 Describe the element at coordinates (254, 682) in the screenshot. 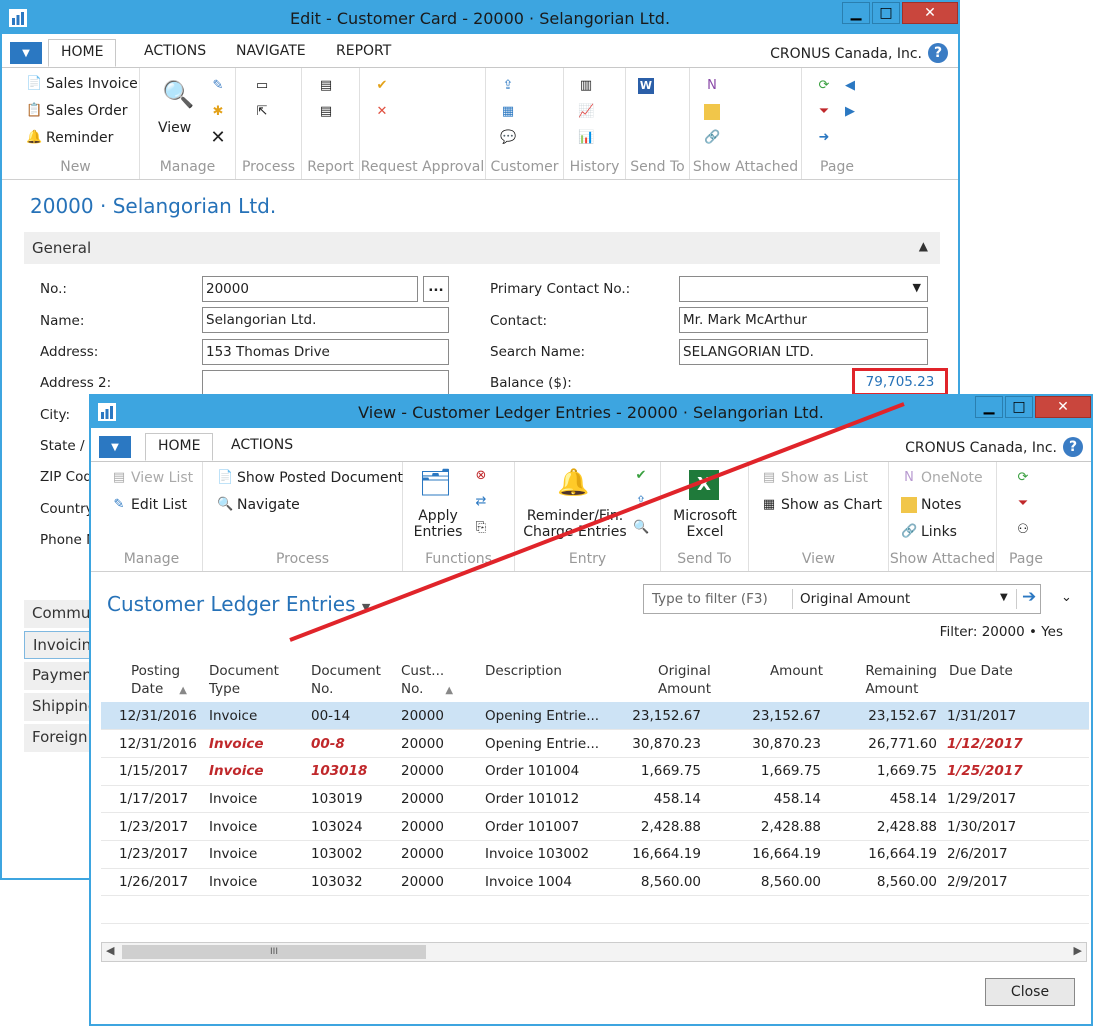

I see `col-document-type: Document Type` at that location.